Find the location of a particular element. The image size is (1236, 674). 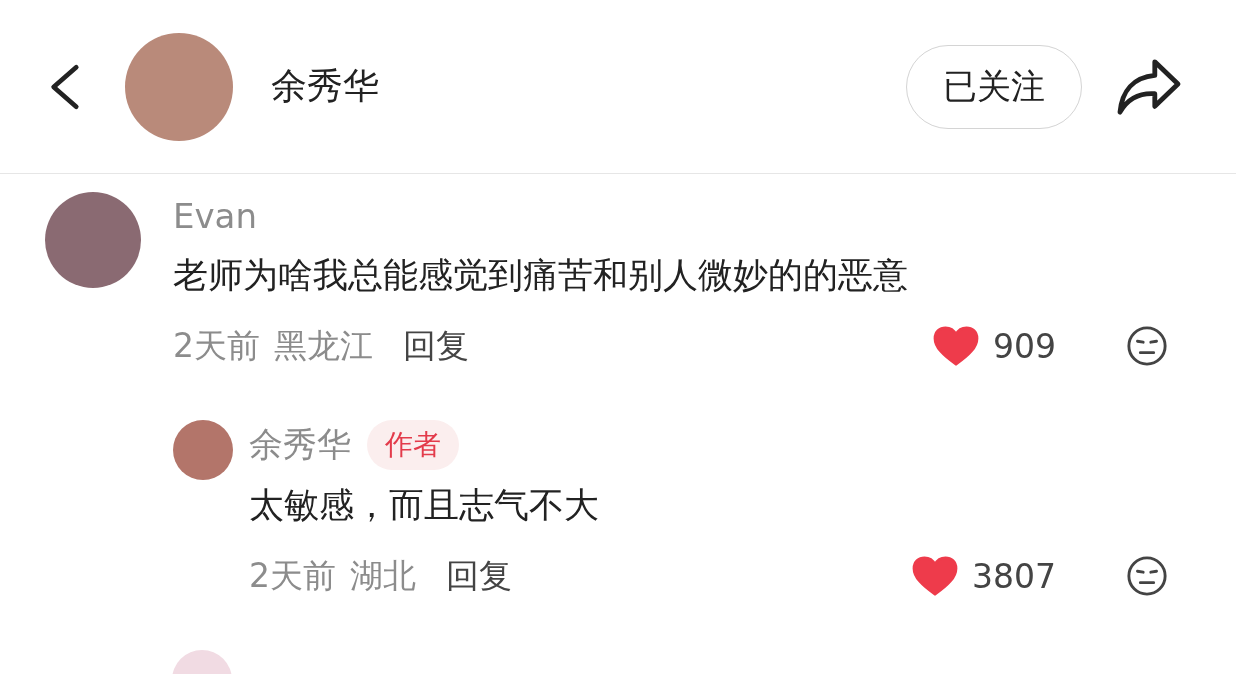

author-badge: 作者 is located at coordinates (413, 445).